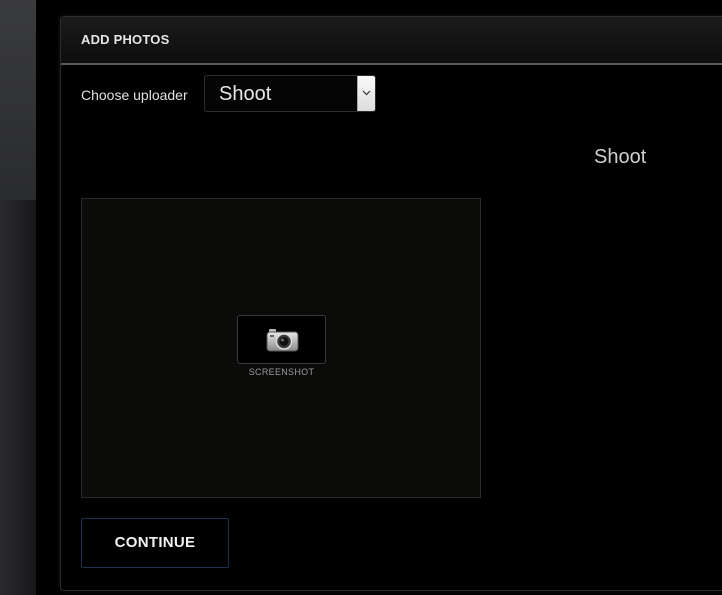  I want to click on left-sidebar-strip-top, so click(18, 100).